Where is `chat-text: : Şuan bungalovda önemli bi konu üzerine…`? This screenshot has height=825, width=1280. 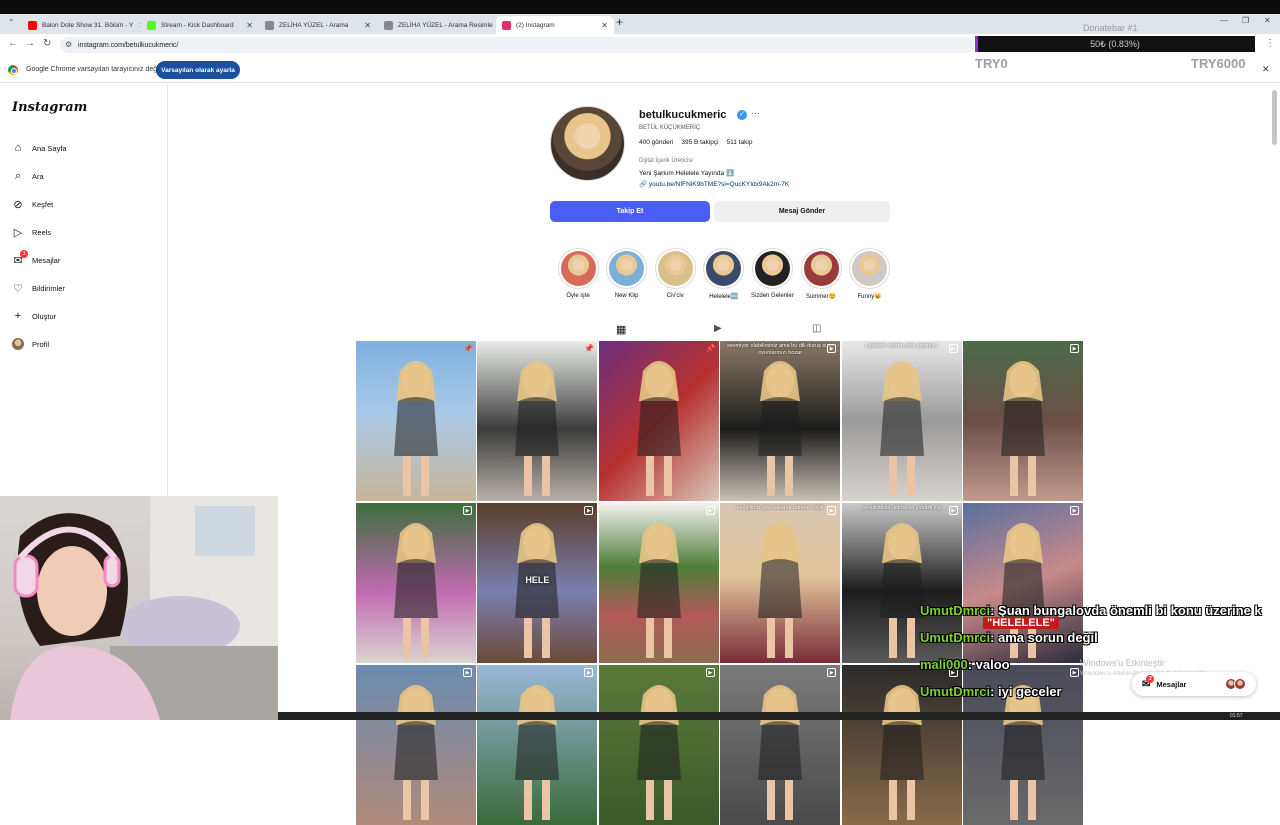
chat-text: : Şuan bungalovda önemli bi konu üzerine… is located at coordinates (1126, 610).